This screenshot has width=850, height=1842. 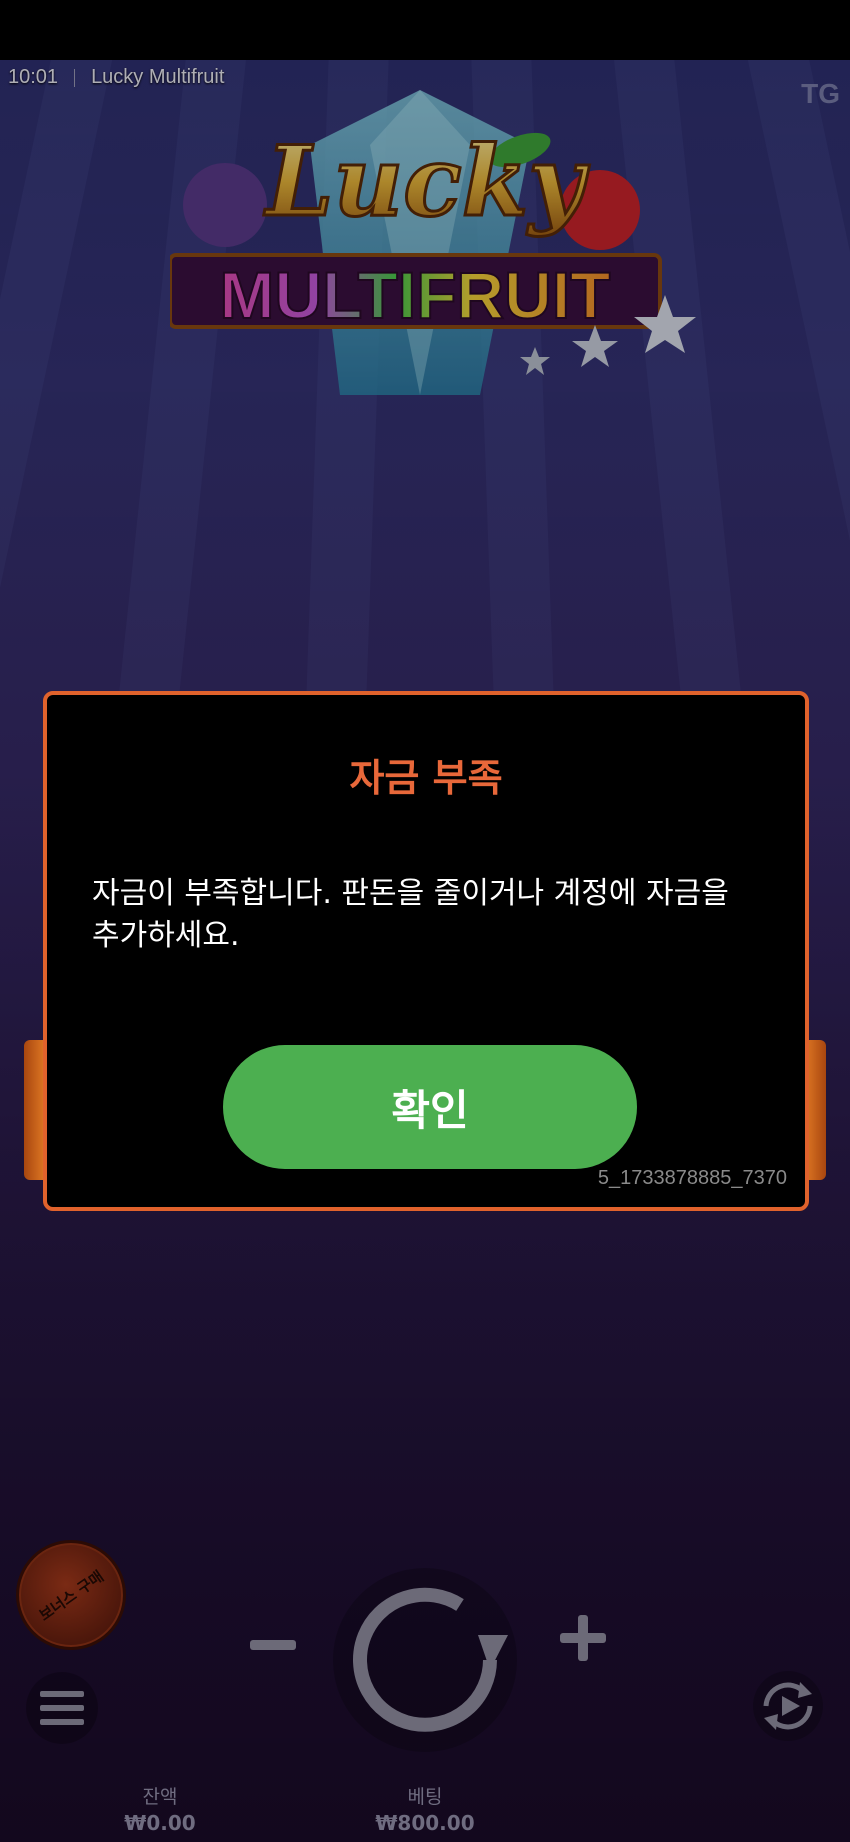 I want to click on increase-bet-button, so click(x=583, y=1638).